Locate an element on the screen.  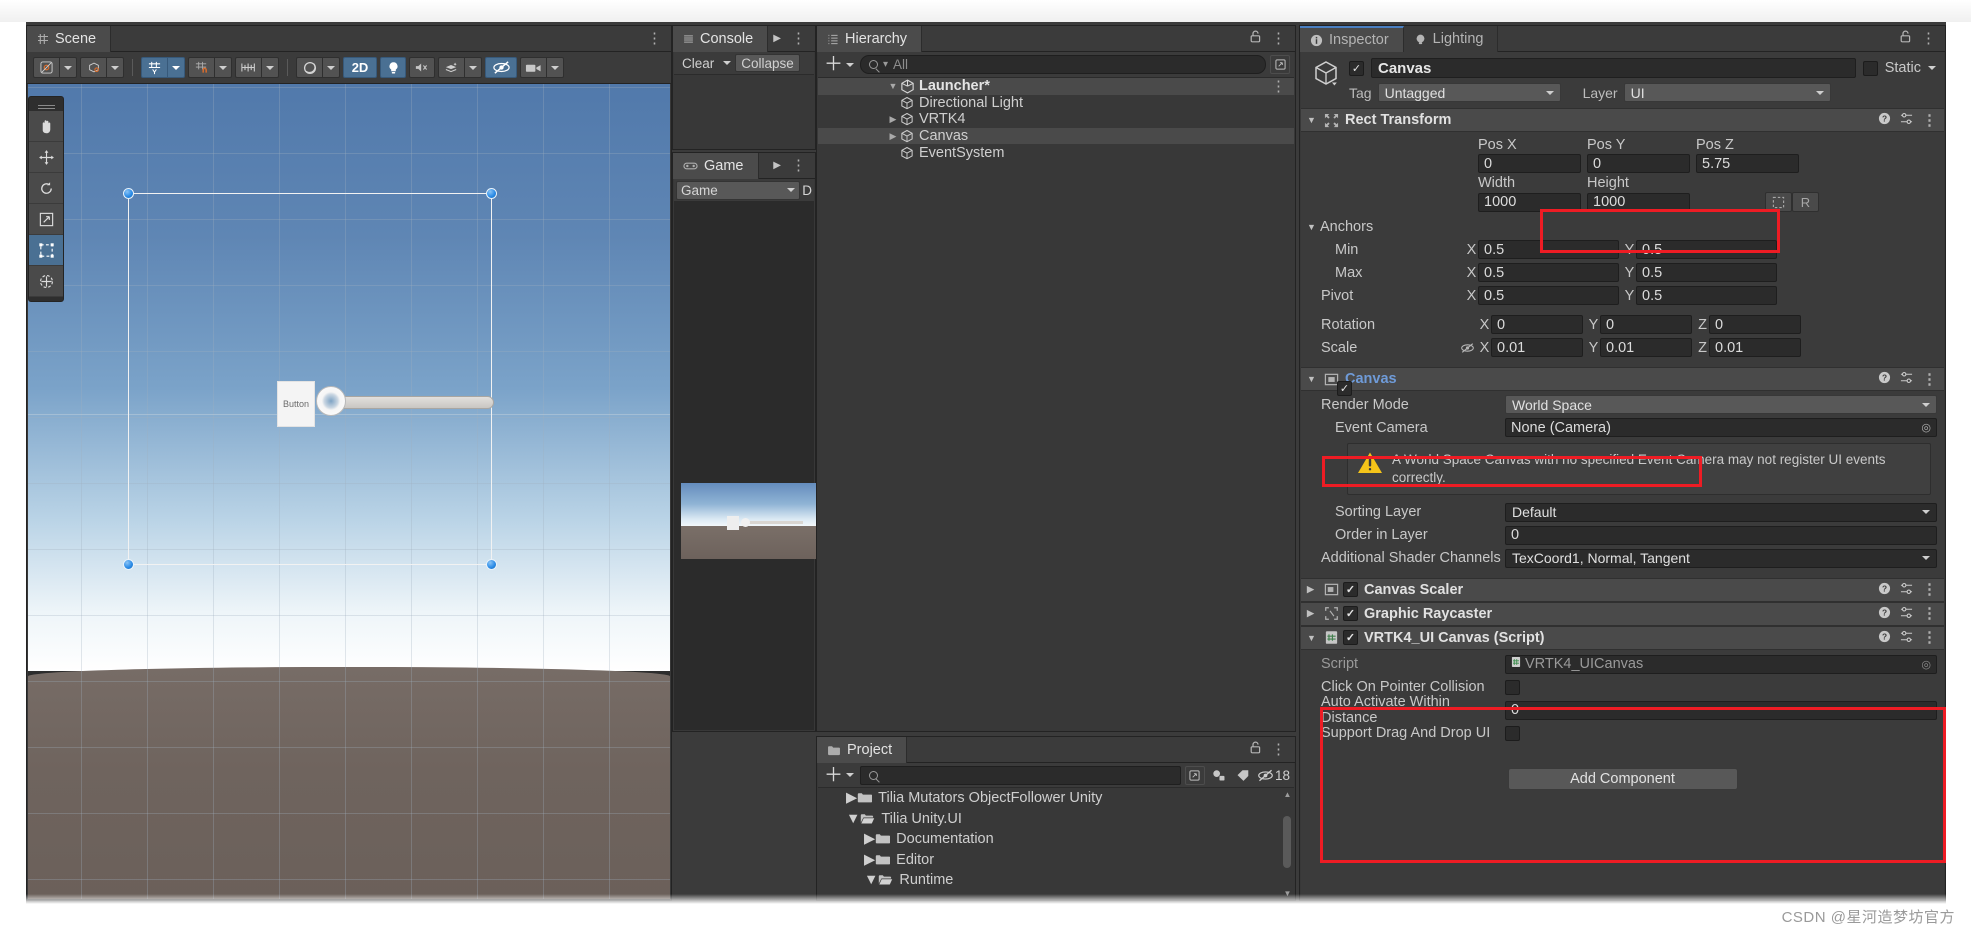
tag-dropdown: Untagged is located at coordinates (1469, 92).